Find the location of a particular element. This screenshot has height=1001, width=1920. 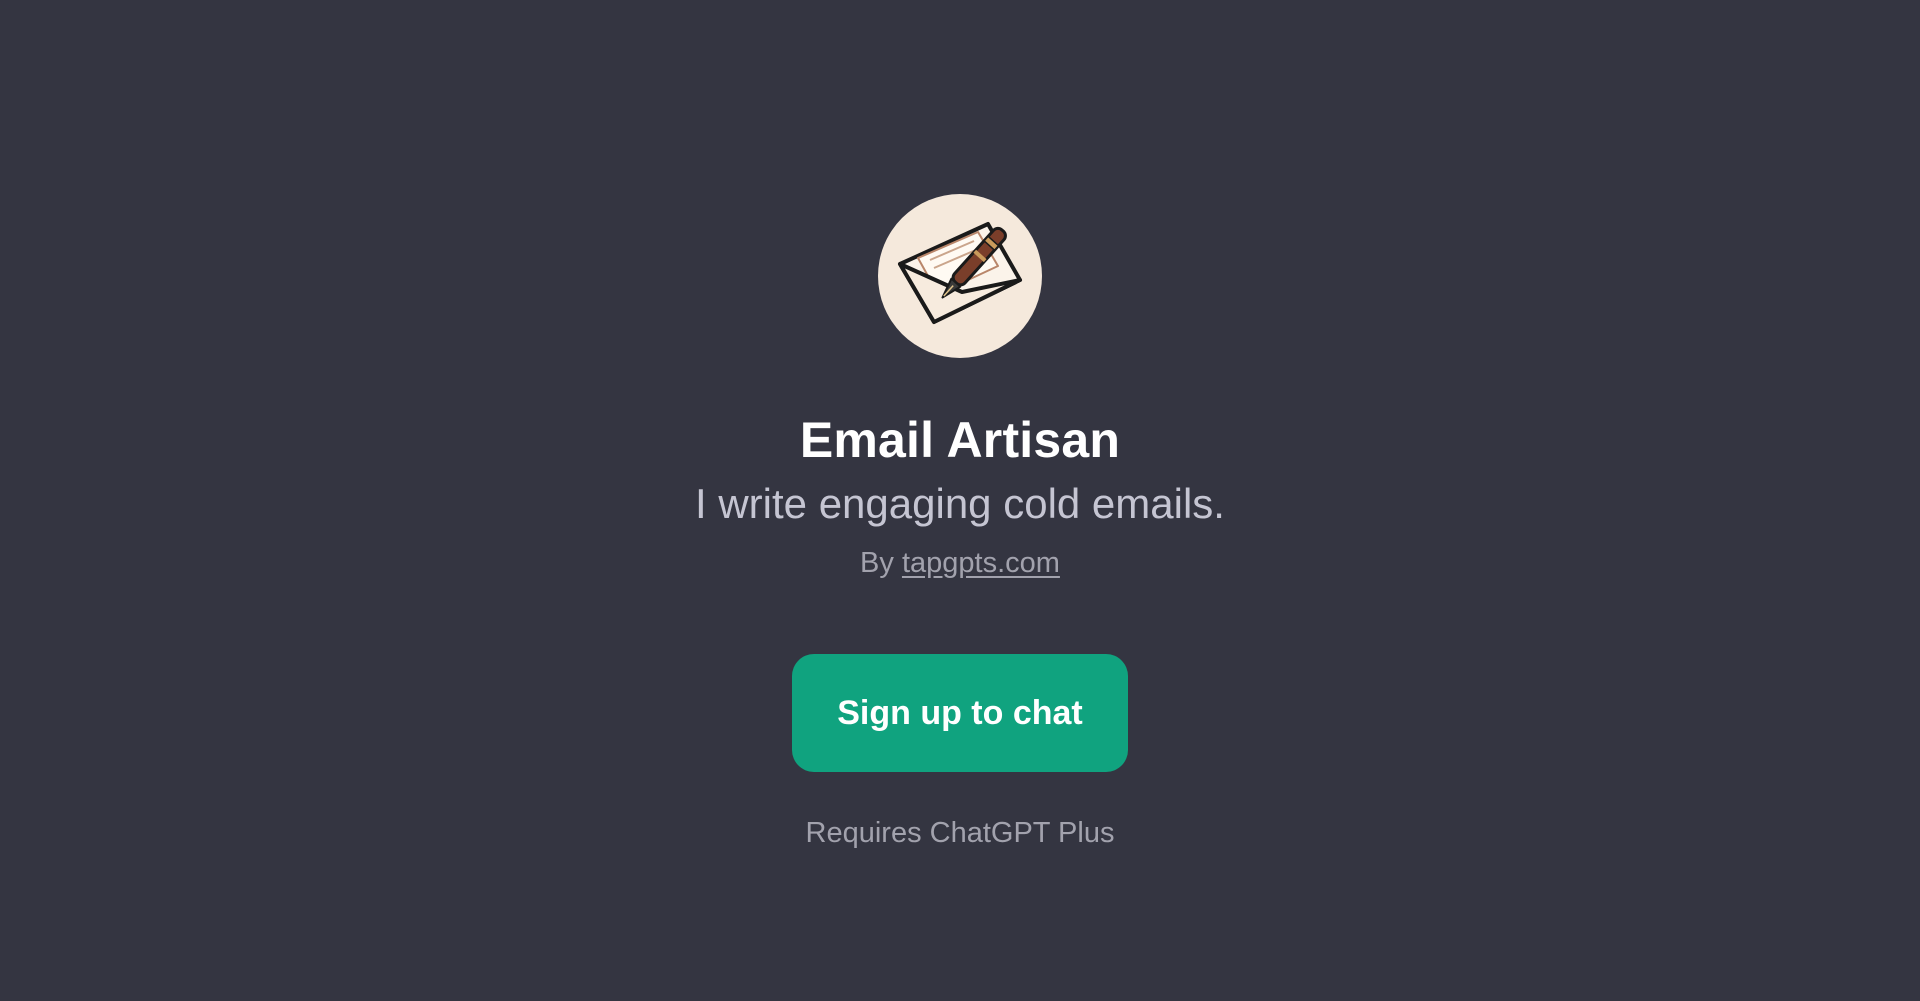

envelope-with-fountain-pen-icon is located at coordinates (960, 273).